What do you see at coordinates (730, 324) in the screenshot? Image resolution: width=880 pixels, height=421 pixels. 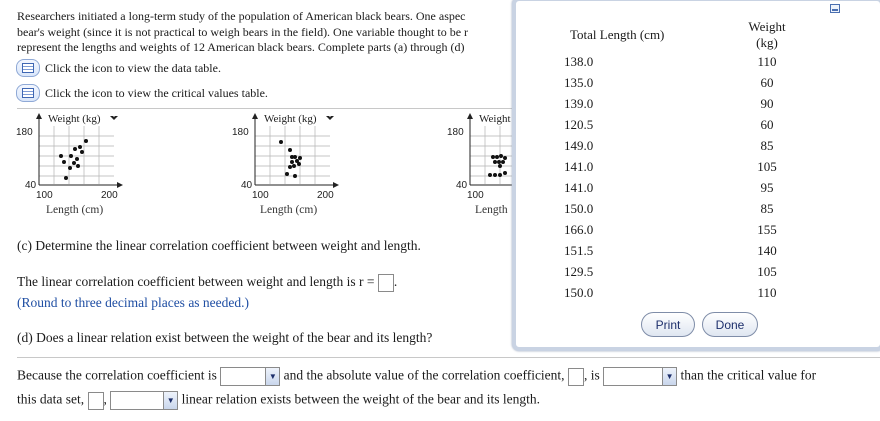 I see `done-button: Done` at bounding box center [730, 324].